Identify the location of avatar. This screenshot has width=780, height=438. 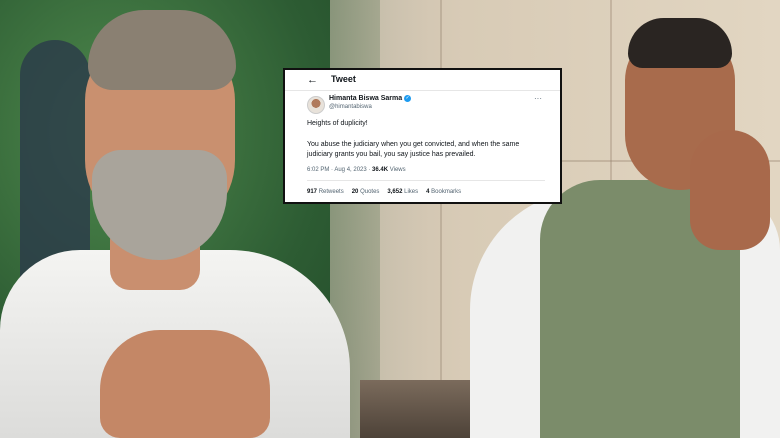
(316, 105).